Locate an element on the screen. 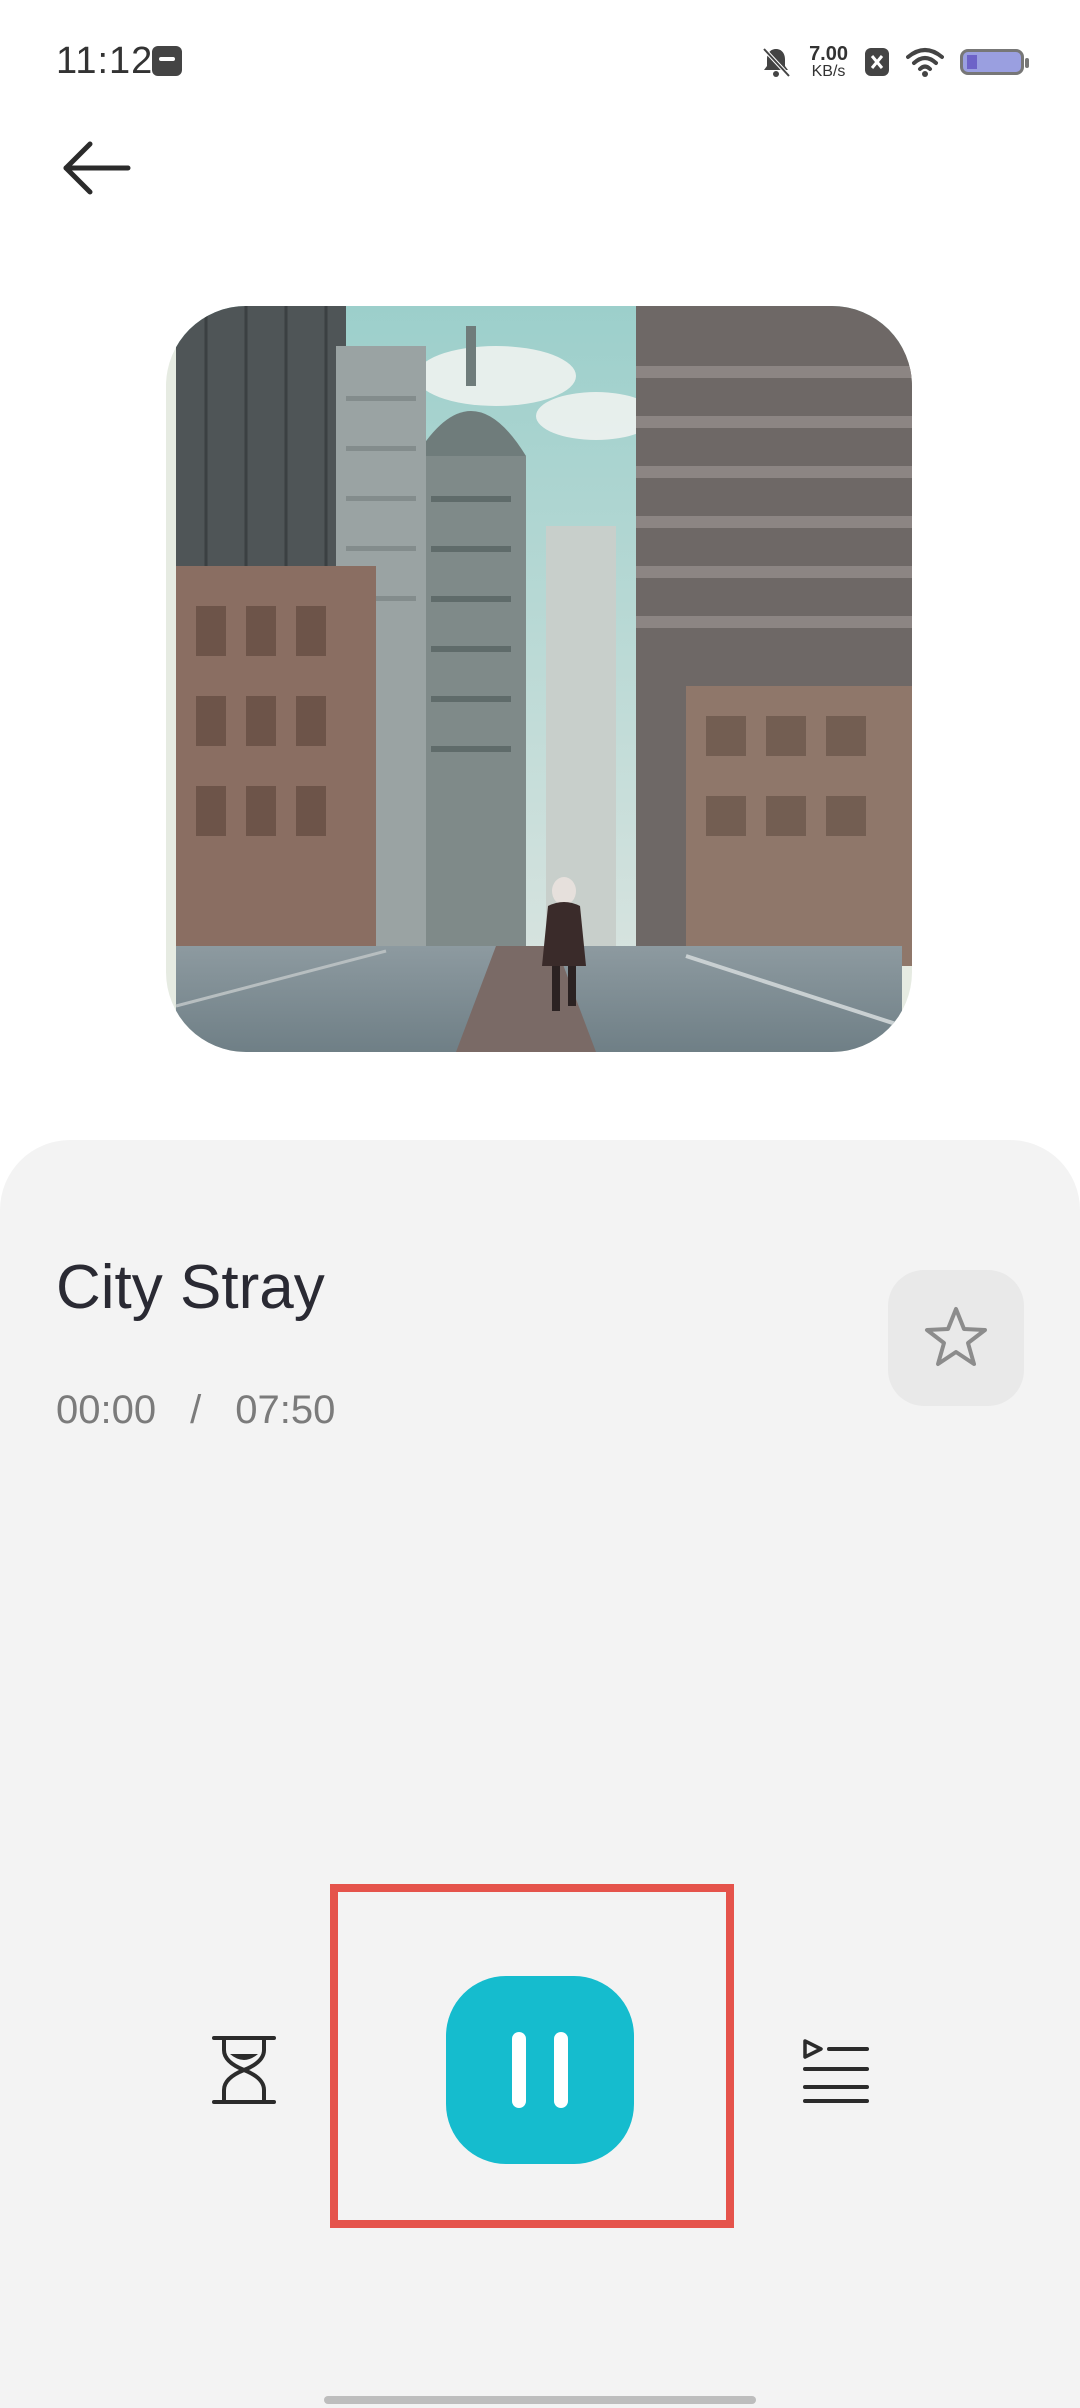  battery-icon is located at coordinates (994, 62).